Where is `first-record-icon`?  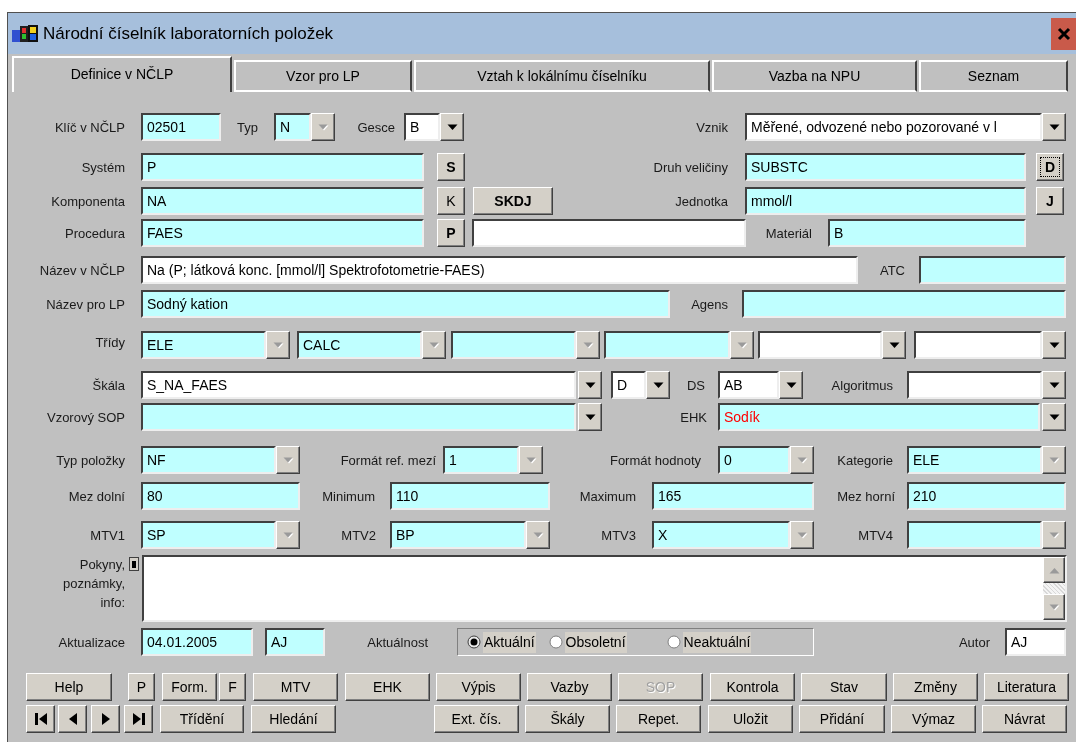 first-record-icon is located at coordinates (40, 719).